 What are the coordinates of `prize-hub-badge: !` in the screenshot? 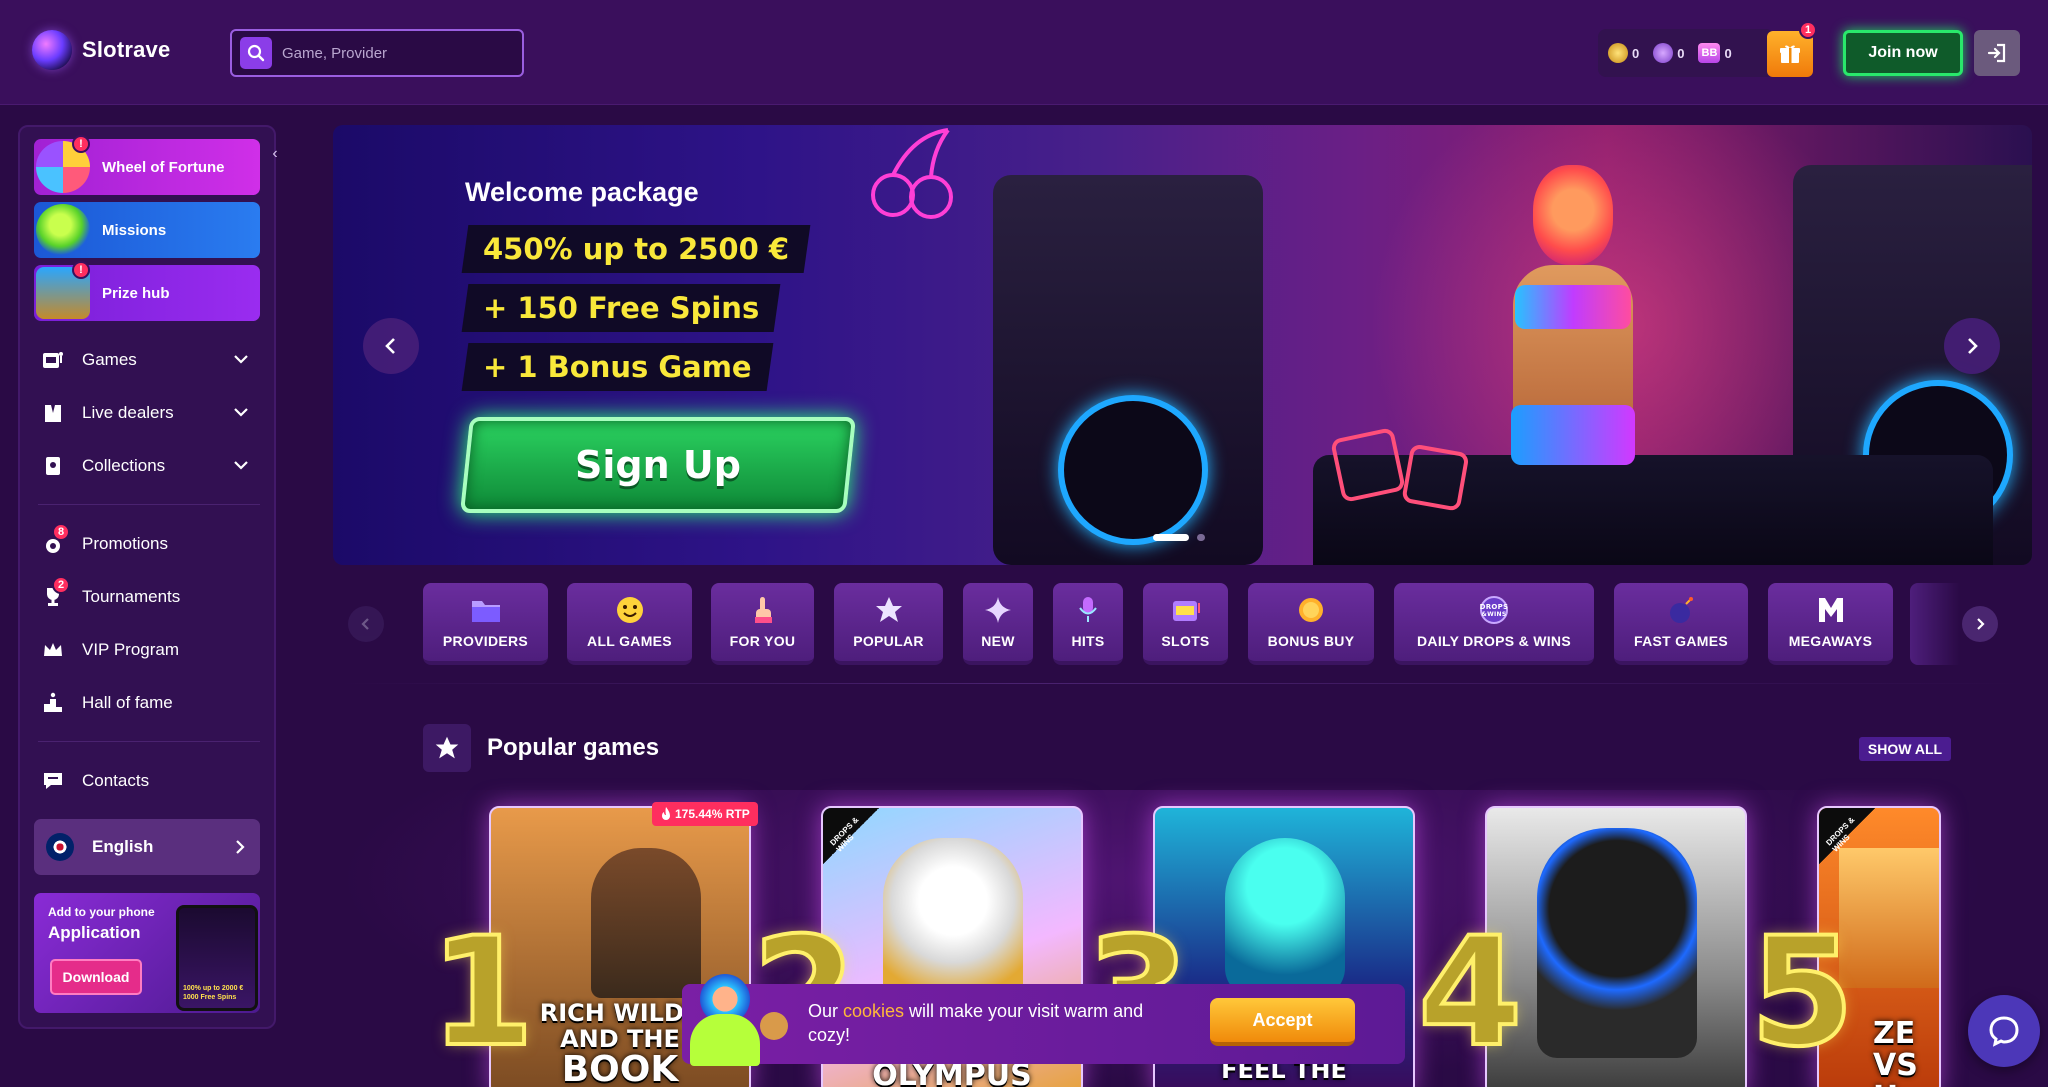 It's located at (81, 270).